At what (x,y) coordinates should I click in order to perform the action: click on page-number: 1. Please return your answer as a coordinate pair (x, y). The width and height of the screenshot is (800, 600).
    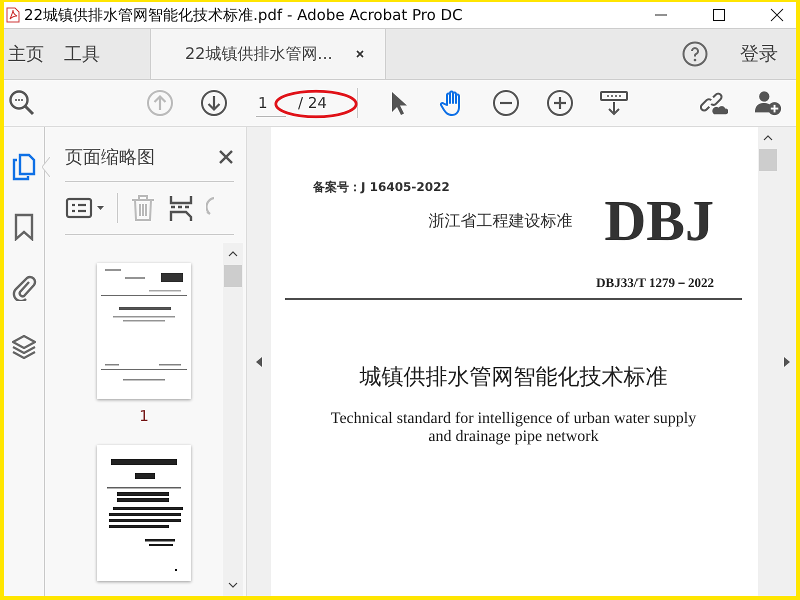
    Looking at the image, I should click on (144, 416).